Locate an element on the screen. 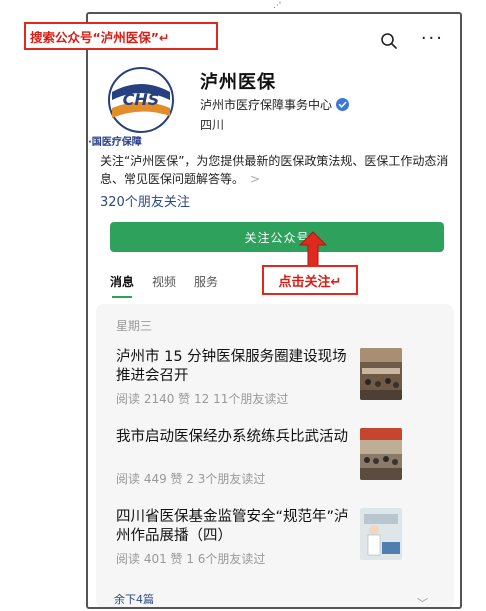 This screenshot has width=486, height=611. logo-caption: ·国医疗保障 is located at coordinates (115, 142).